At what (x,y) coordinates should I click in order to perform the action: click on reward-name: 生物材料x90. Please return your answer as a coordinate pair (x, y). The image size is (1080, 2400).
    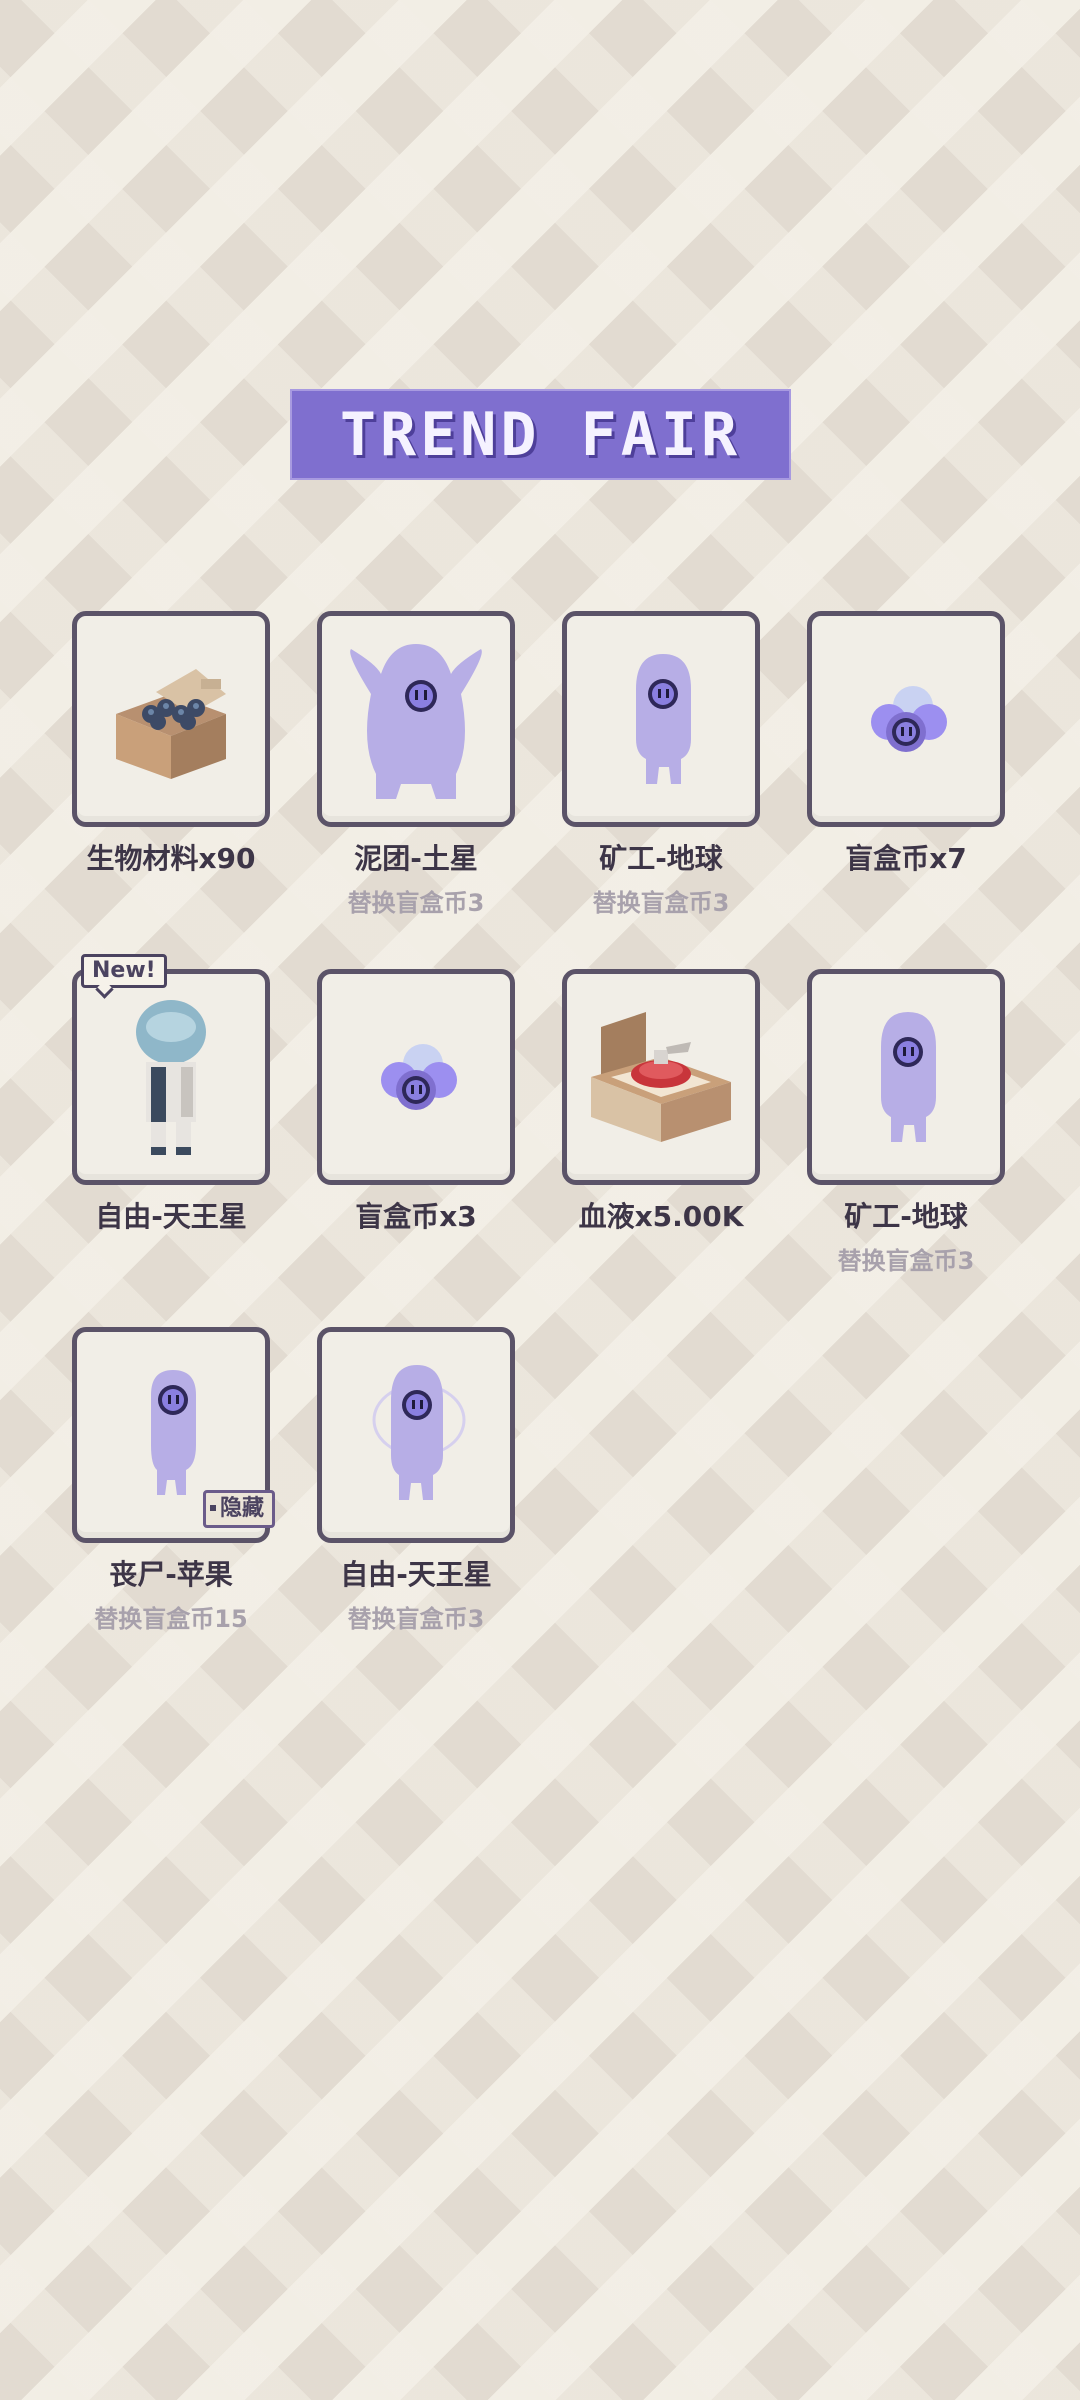
    Looking at the image, I should click on (171, 858).